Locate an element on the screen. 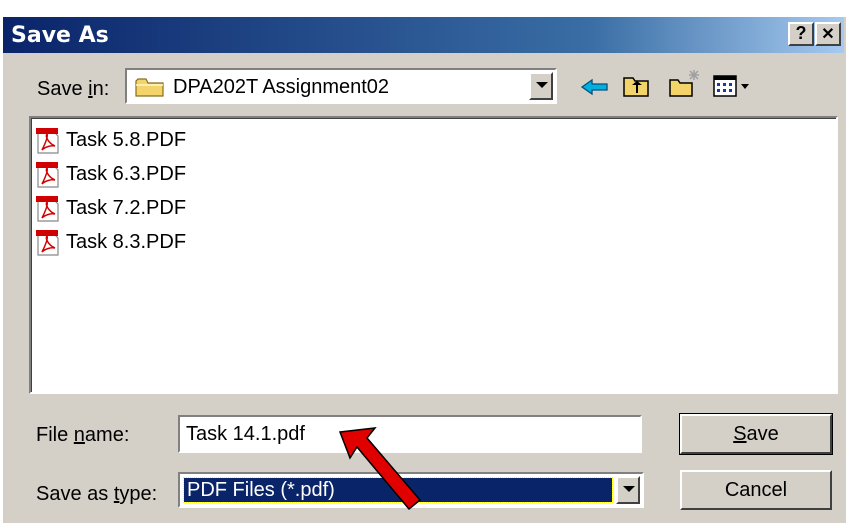 This screenshot has width=851, height=523. file-item: Task 7.2.PDF is located at coordinates (111, 208).